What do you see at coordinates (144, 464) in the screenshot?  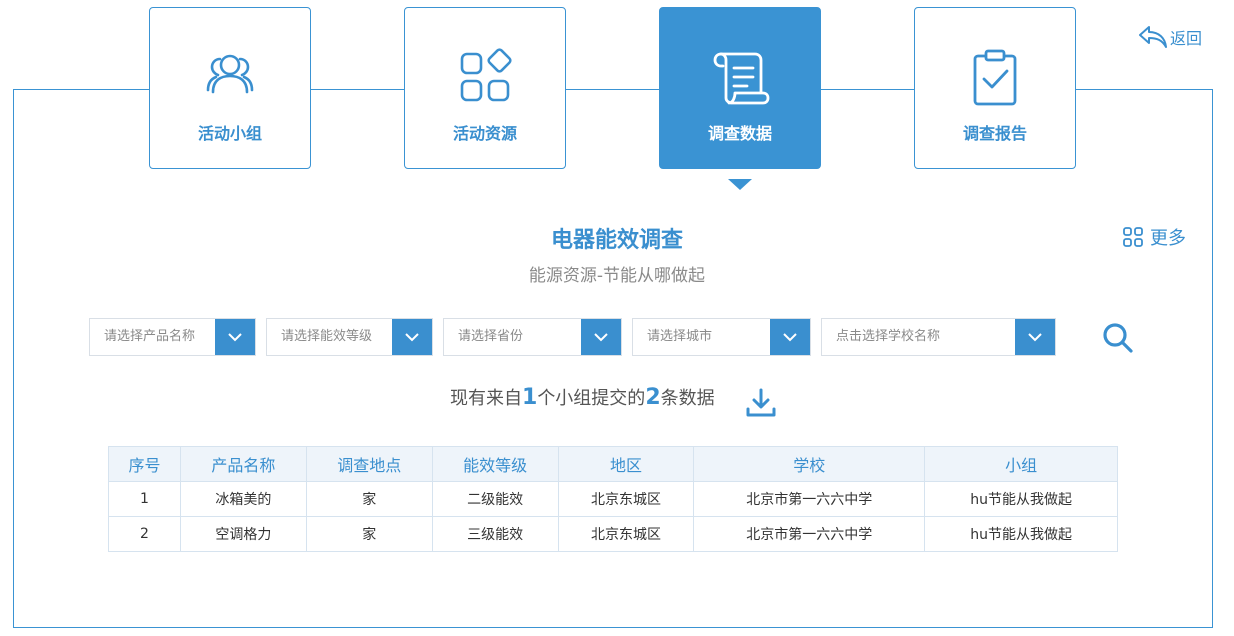 I see `column-header: 序号` at bounding box center [144, 464].